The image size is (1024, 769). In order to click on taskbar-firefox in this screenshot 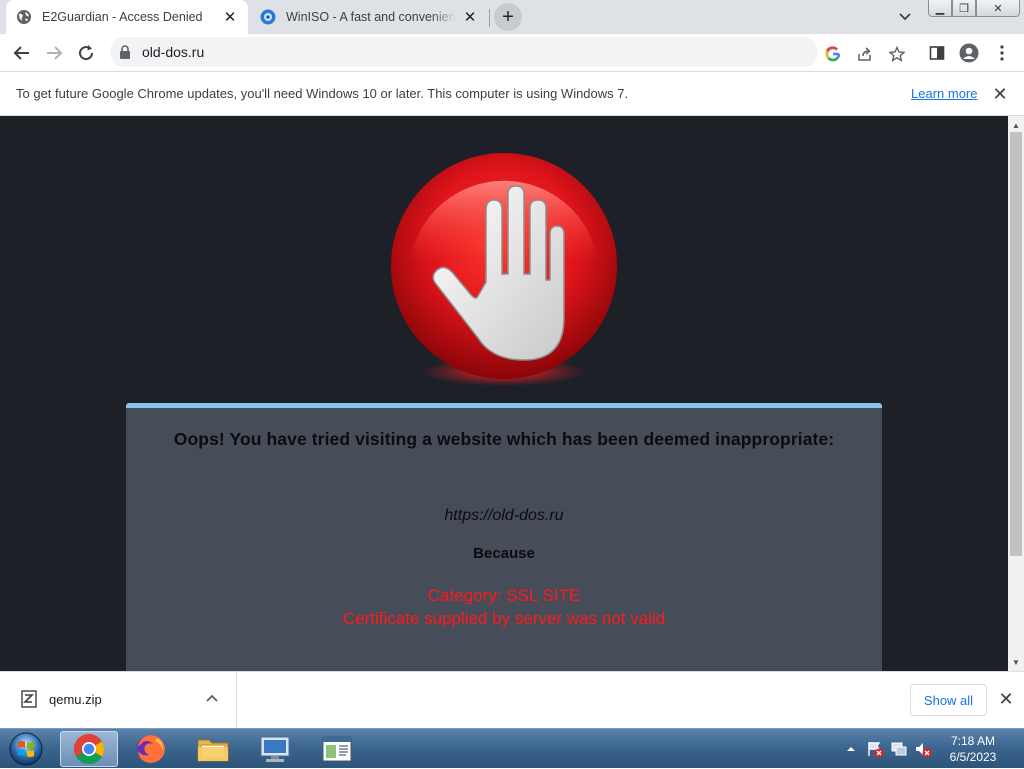, I will do `click(151, 749)`.